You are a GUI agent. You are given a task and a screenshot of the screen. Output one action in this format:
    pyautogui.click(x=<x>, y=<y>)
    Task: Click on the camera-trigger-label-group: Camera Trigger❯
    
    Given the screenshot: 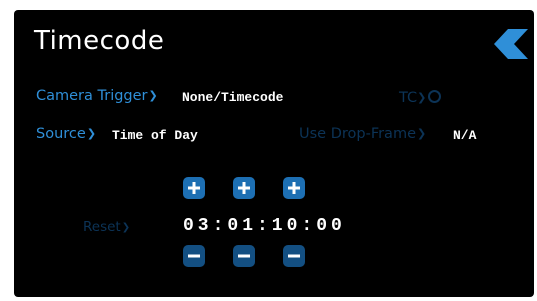 What is the action you would take?
    pyautogui.click(x=97, y=96)
    